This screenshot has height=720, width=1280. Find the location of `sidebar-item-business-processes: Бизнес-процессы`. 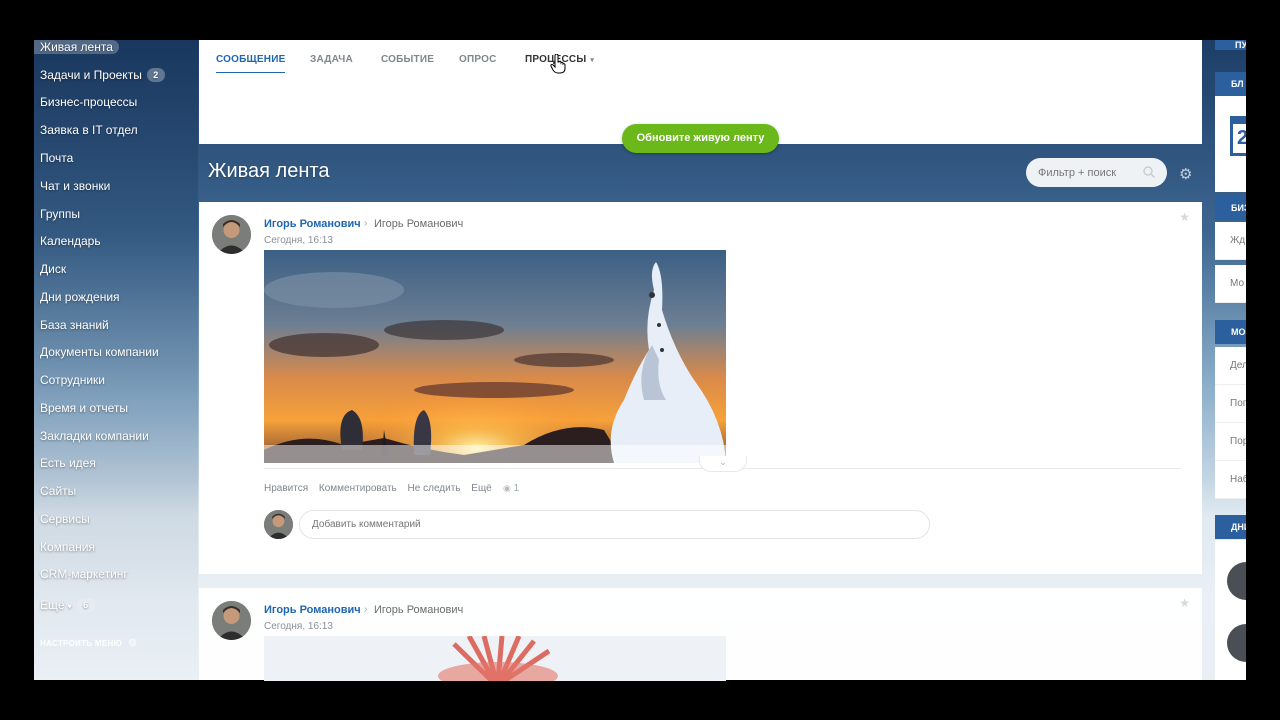

sidebar-item-business-processes: Бизнес-процессы is located at coordinates (88, 102).